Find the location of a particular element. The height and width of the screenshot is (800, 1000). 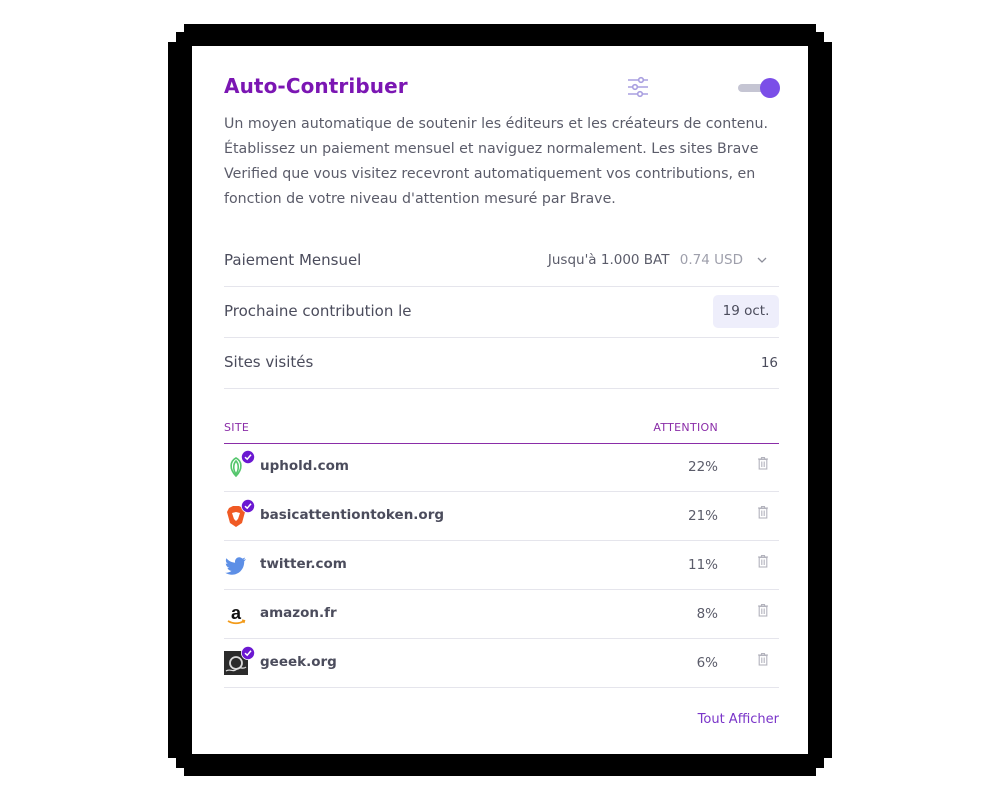

table-row: uphold.com 22% is located at coordinates (501, 467).